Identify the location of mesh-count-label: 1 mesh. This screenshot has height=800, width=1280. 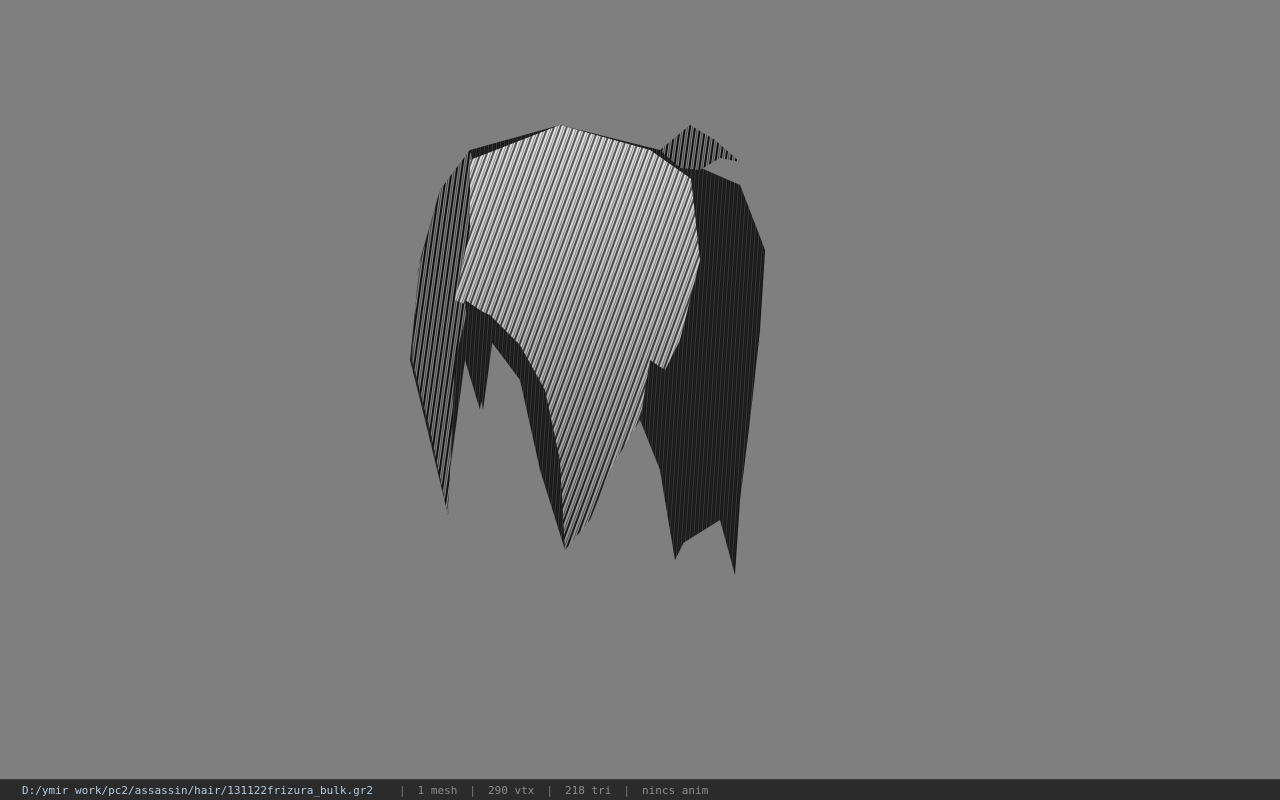
(437, 790).